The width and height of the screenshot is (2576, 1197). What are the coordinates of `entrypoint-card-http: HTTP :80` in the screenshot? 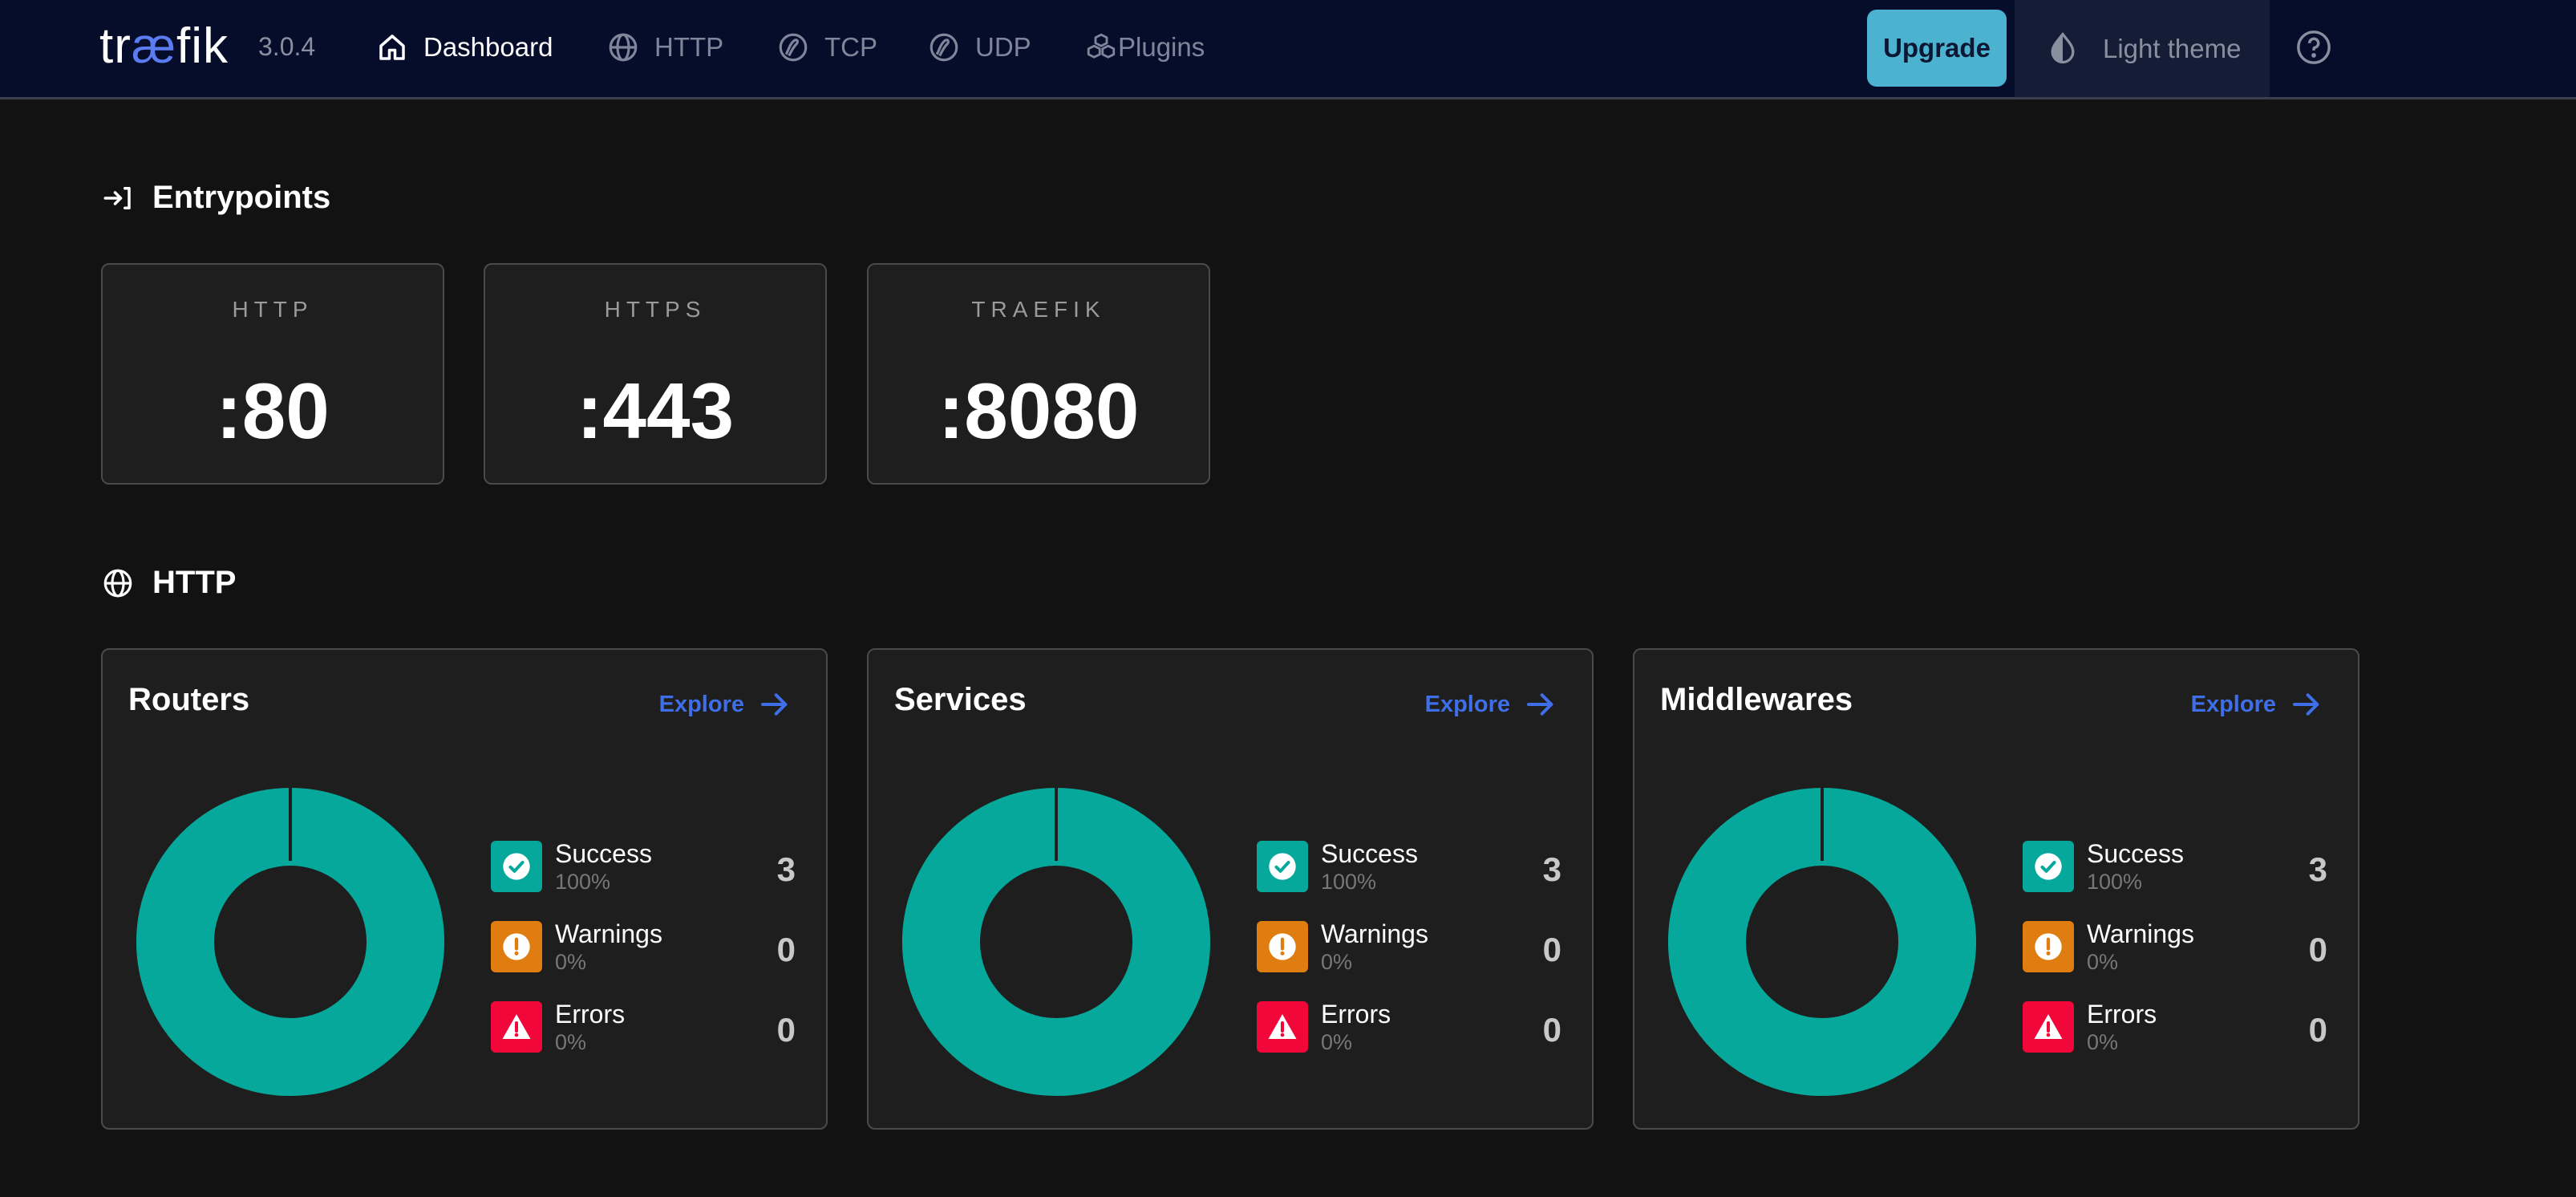 It's located at (272, 374).